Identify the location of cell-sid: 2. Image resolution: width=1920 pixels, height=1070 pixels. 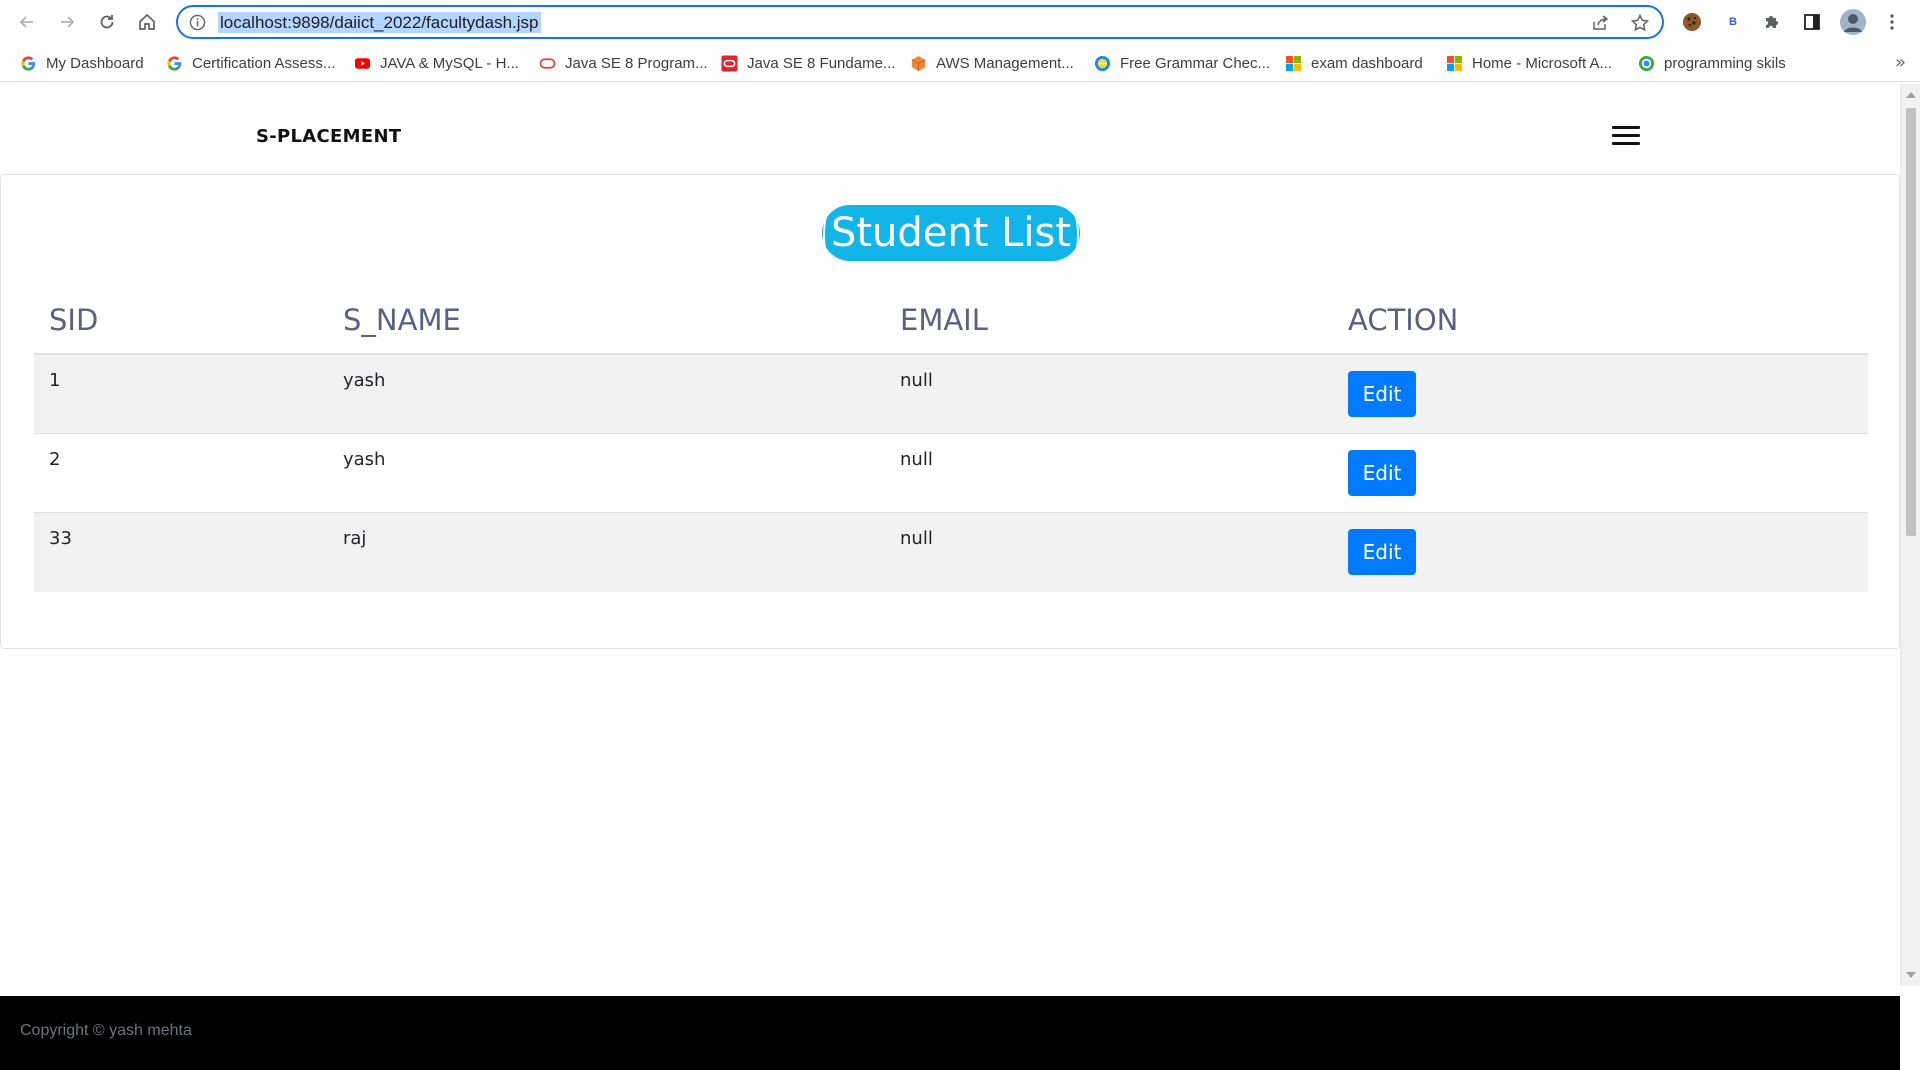
(55, 459).